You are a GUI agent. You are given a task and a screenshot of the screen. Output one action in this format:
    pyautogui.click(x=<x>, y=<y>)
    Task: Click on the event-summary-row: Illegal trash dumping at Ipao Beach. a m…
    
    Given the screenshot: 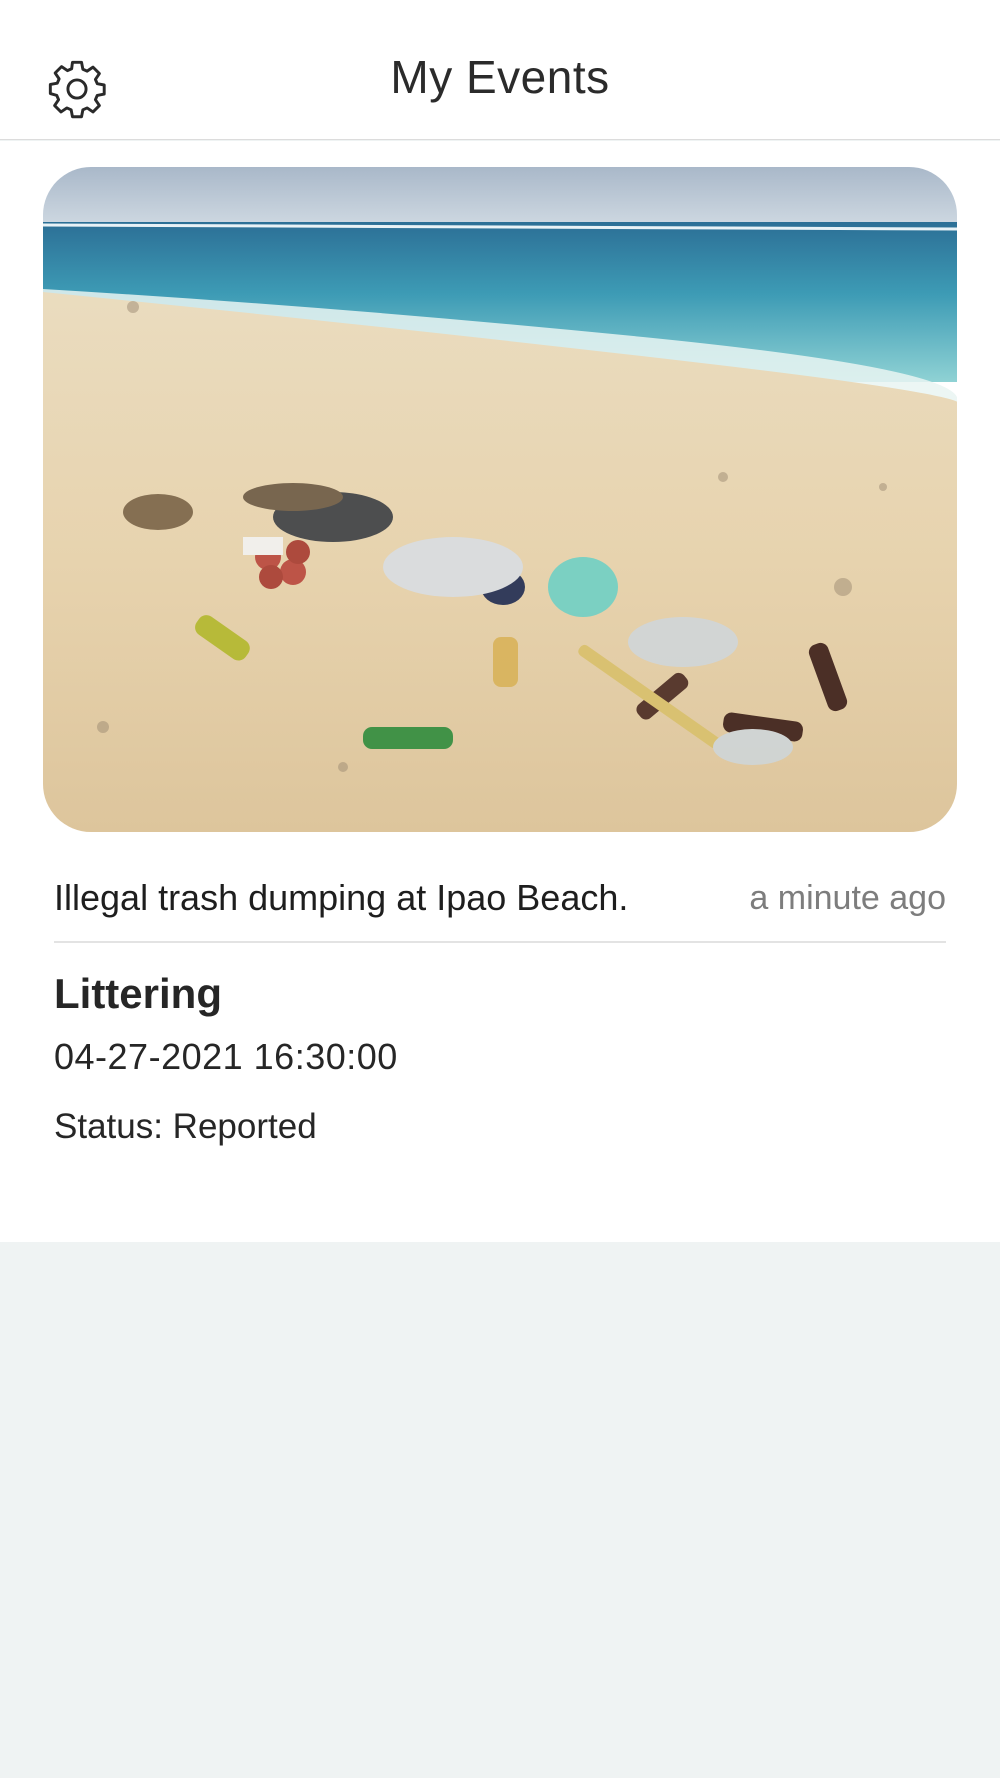 What is the action you would take?
    pyautogui.click(x=500, y=898)
    